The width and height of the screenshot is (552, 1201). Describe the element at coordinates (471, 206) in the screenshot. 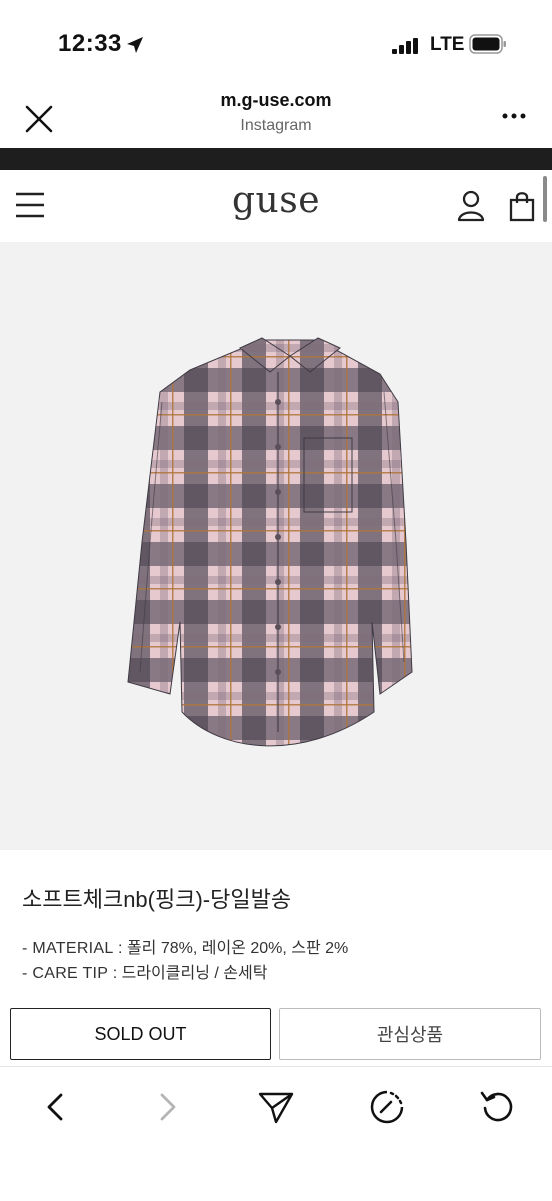

I see `user-icon` at that location.